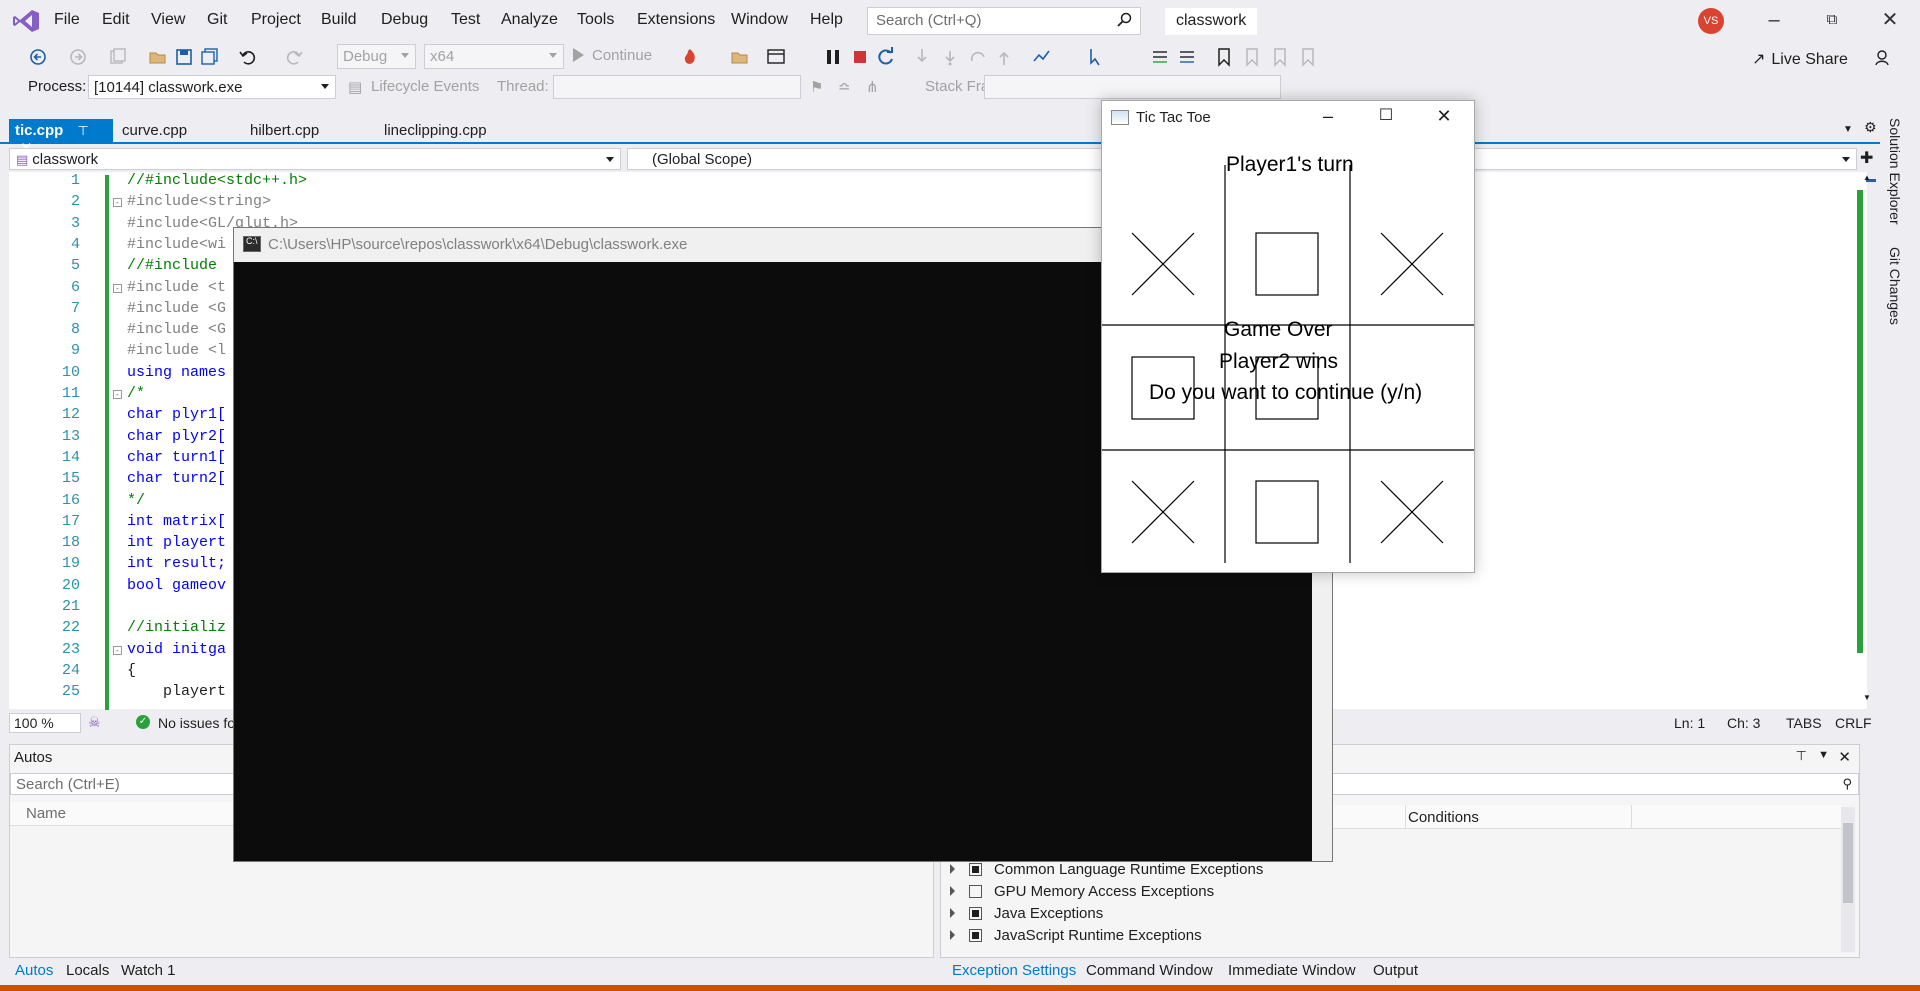 The height and width of the screenshot is (991, 1920). What do you see at coordinates (176, 563) in the screenshot?
I see `code-line: int result;` at bounding box center [176, 563].